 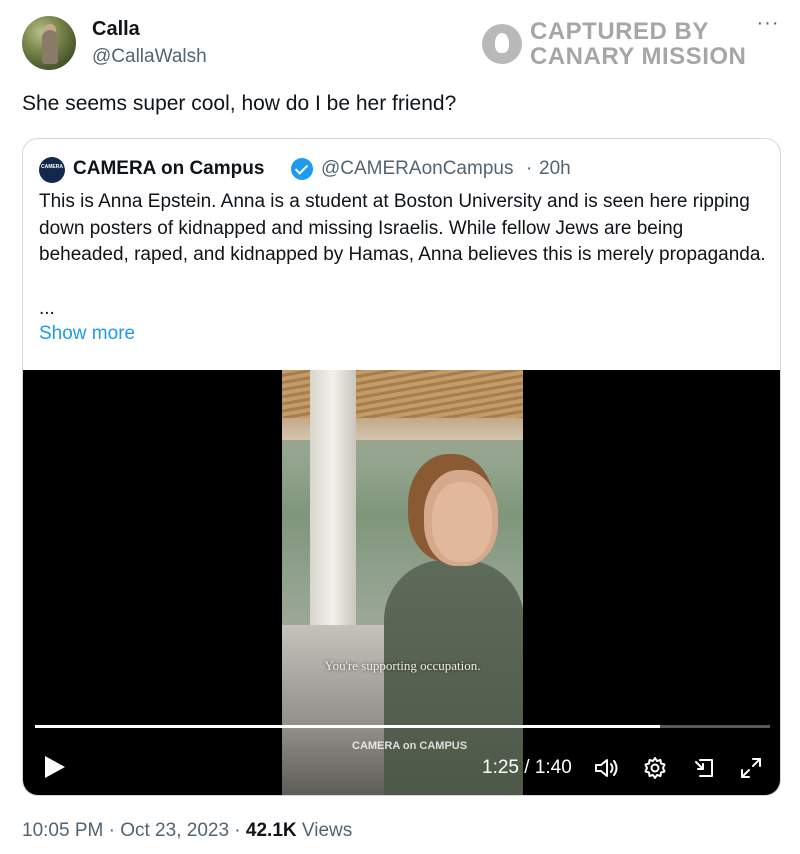 What do you see at coordinates (347, 726) in the screenshot?
I see `video-progress-fill` at bounding box center [347, 726].